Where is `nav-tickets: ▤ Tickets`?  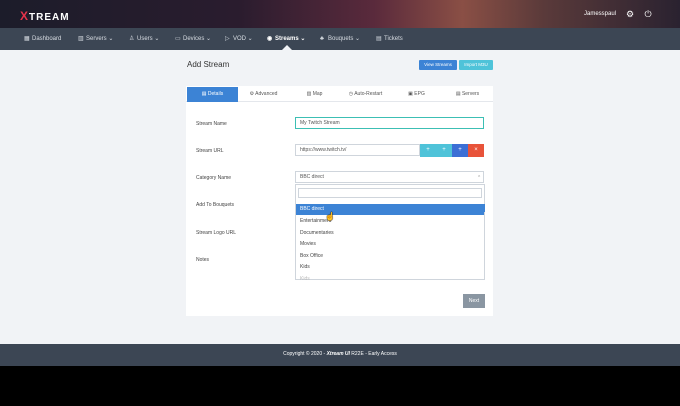 nav-tickets: ▤ Tickets is located at coordinates (389, 38).